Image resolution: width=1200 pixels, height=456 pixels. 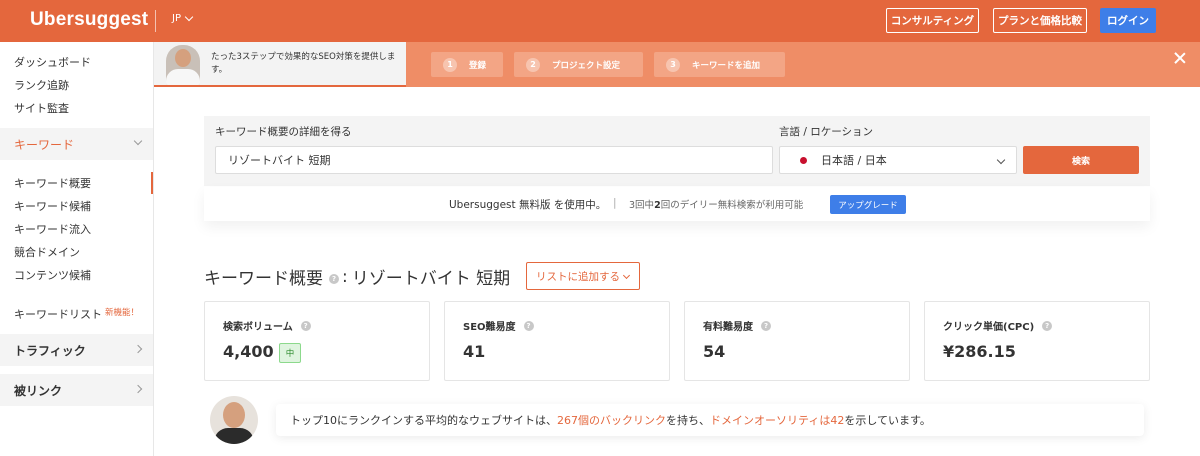 I want to click on location-select: 日本語 / 日本, so click(x=898, y=160).